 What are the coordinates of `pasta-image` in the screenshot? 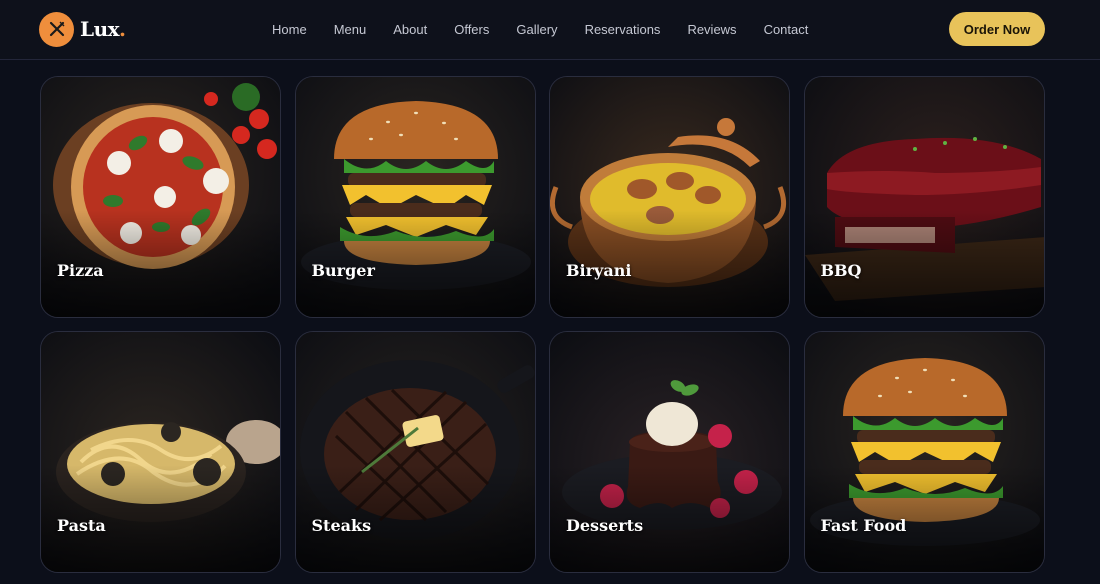 It's located at (160, 452).